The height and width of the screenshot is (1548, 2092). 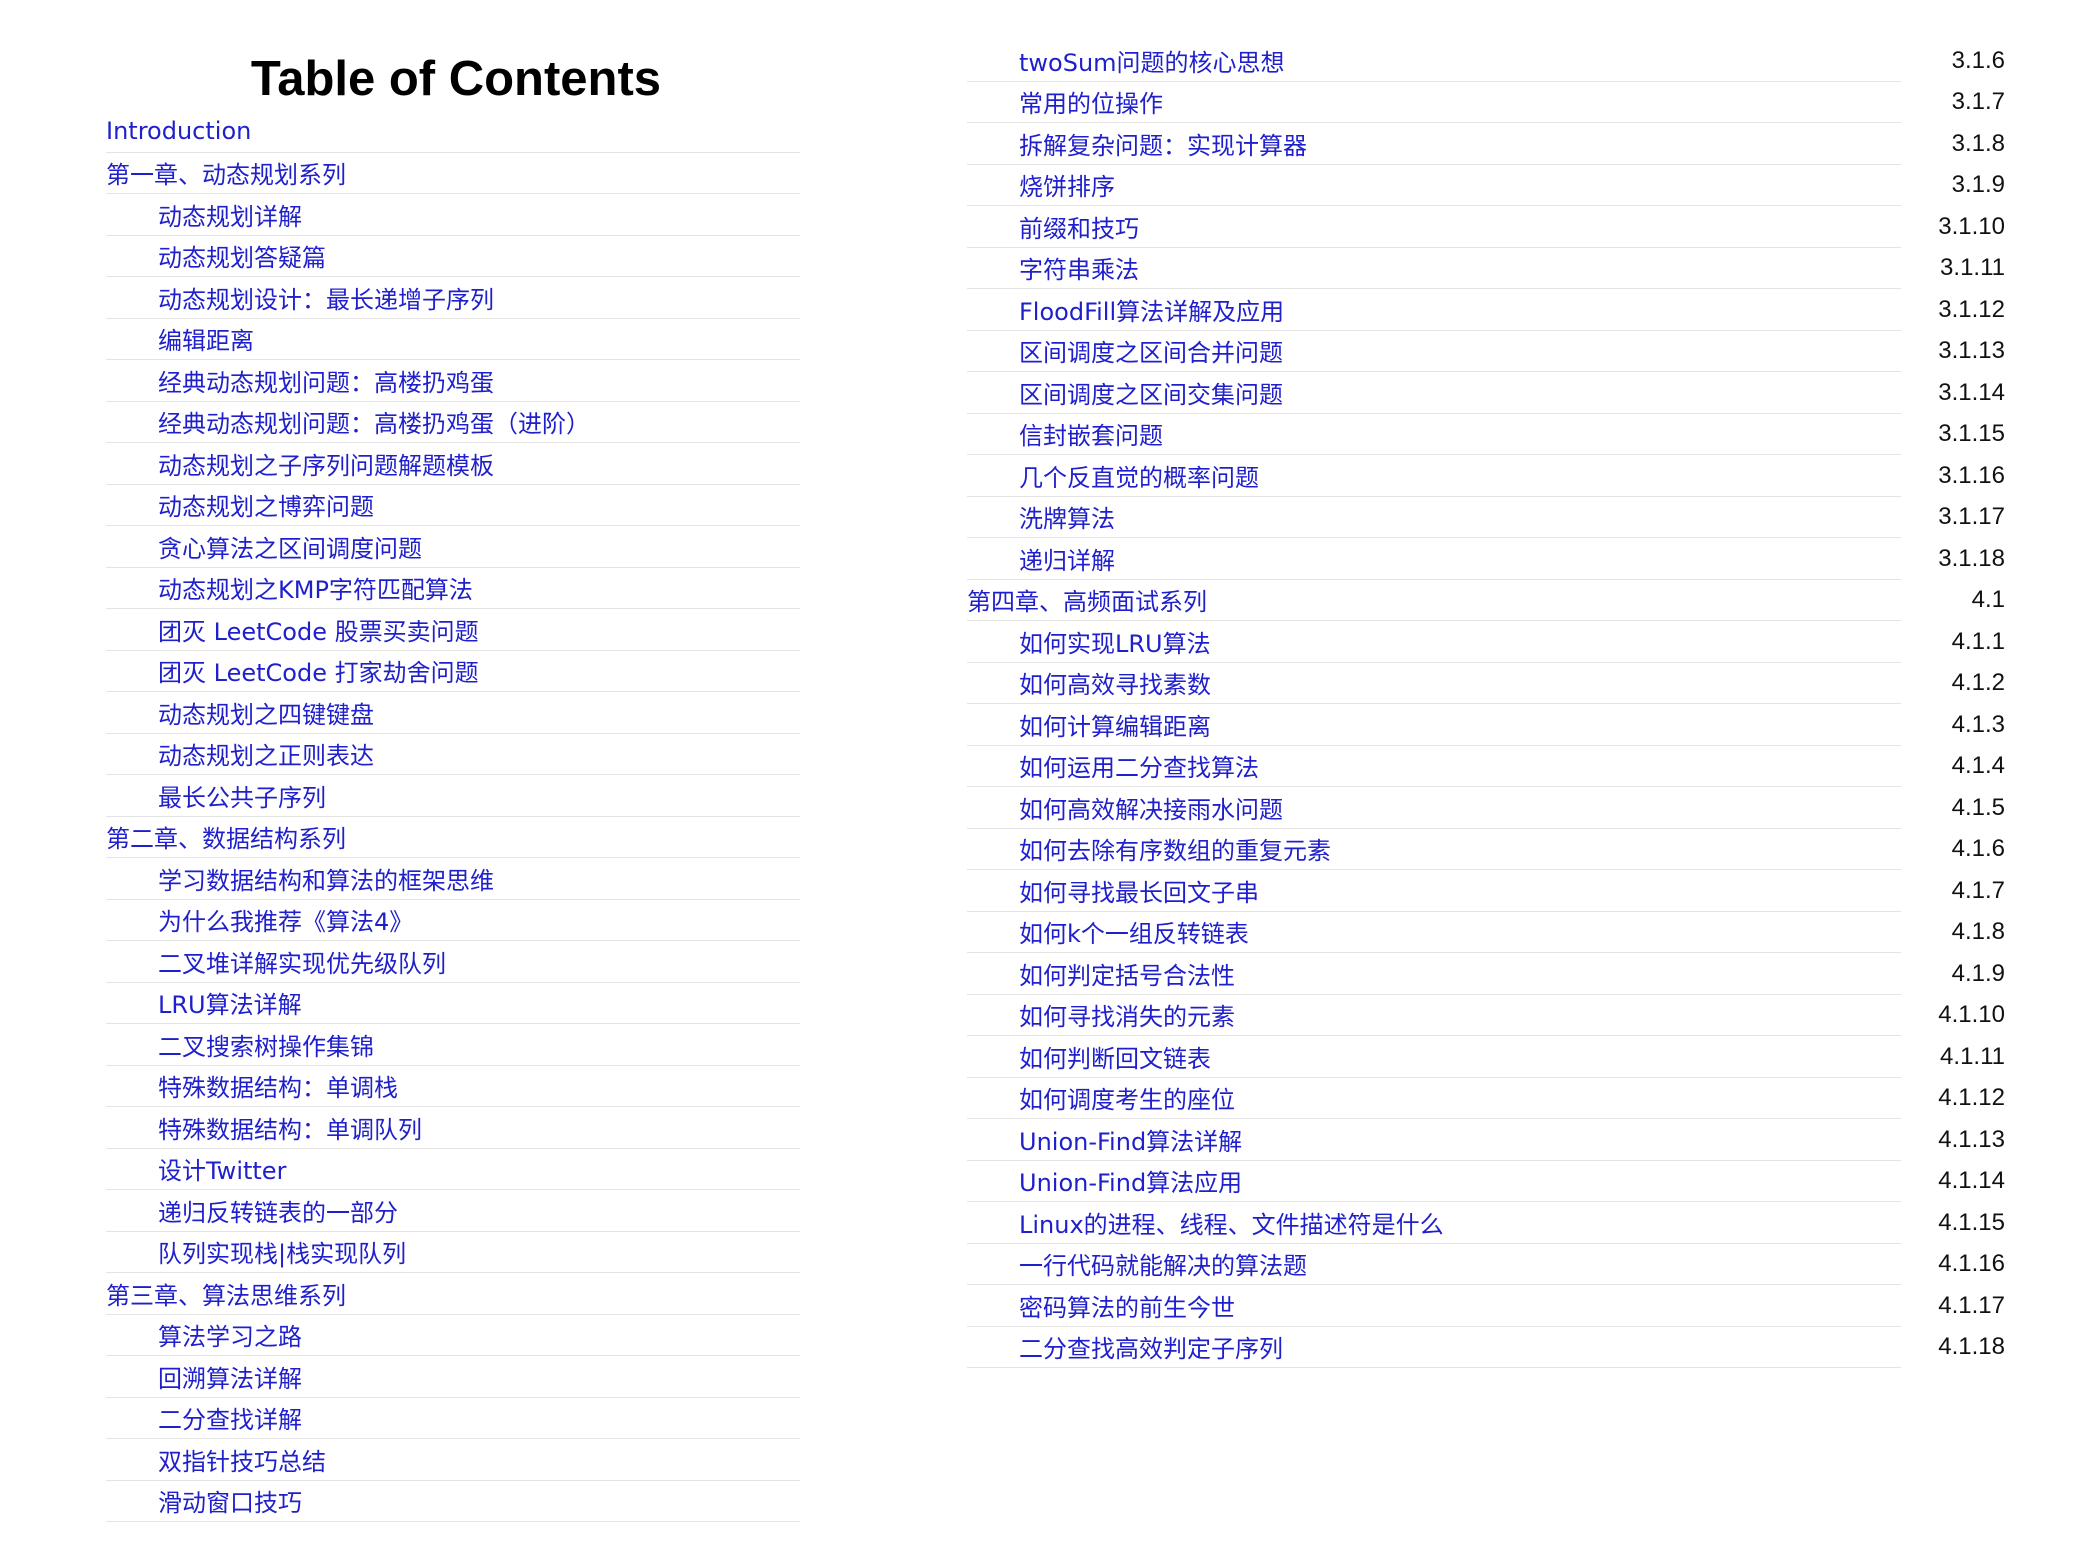 I want to click on toc-entry: 如何运用二分查找算法 4.1.4, so click(x=1486, y=766).